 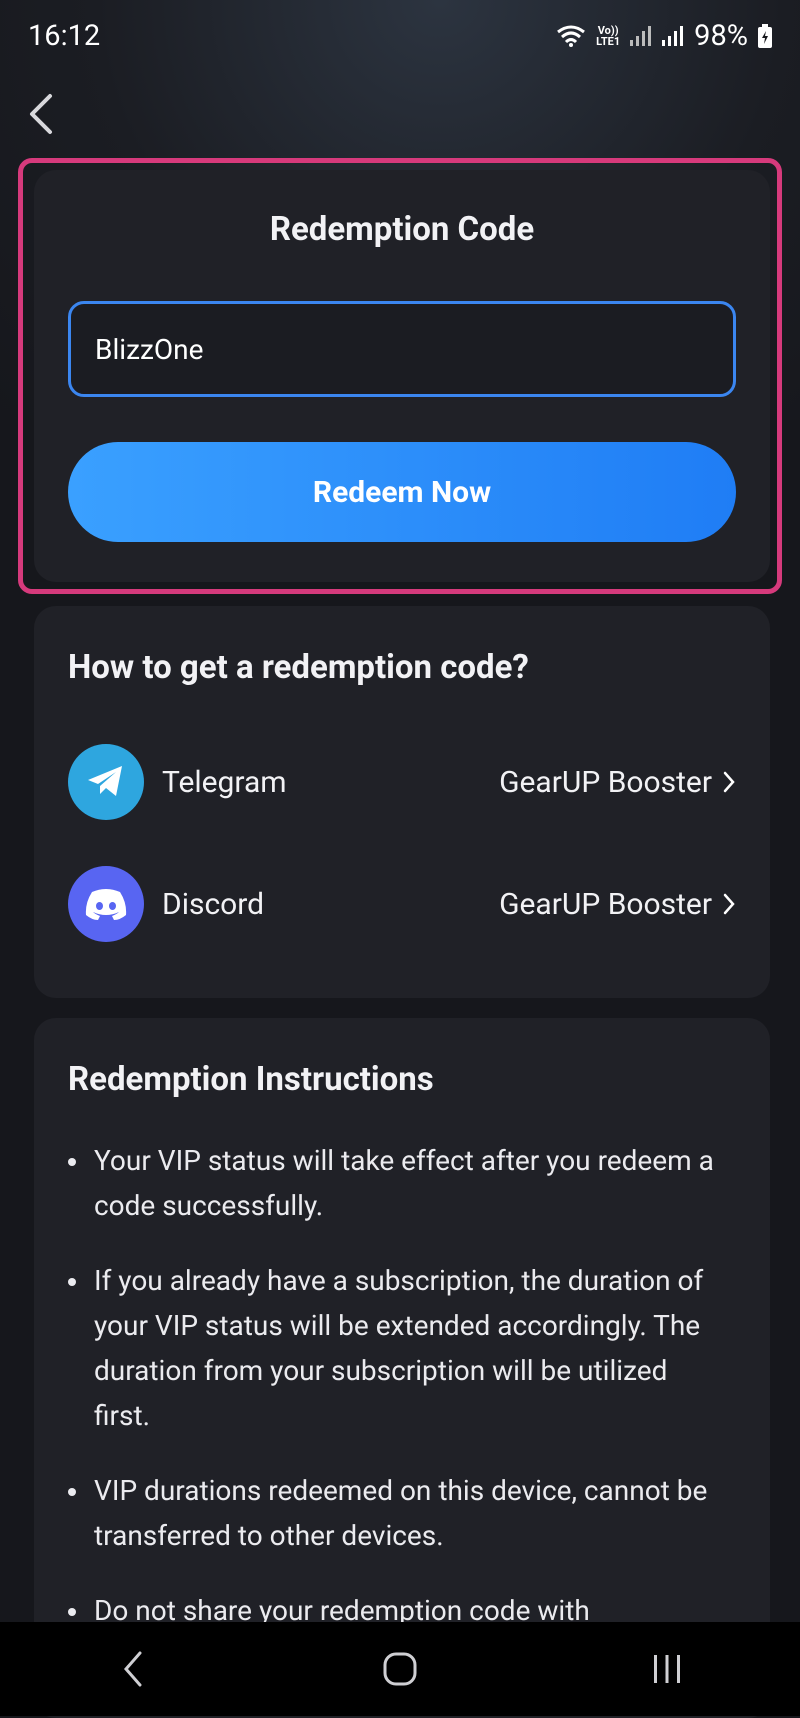 I want to click on discord-icon, so click(x=106, y=904).